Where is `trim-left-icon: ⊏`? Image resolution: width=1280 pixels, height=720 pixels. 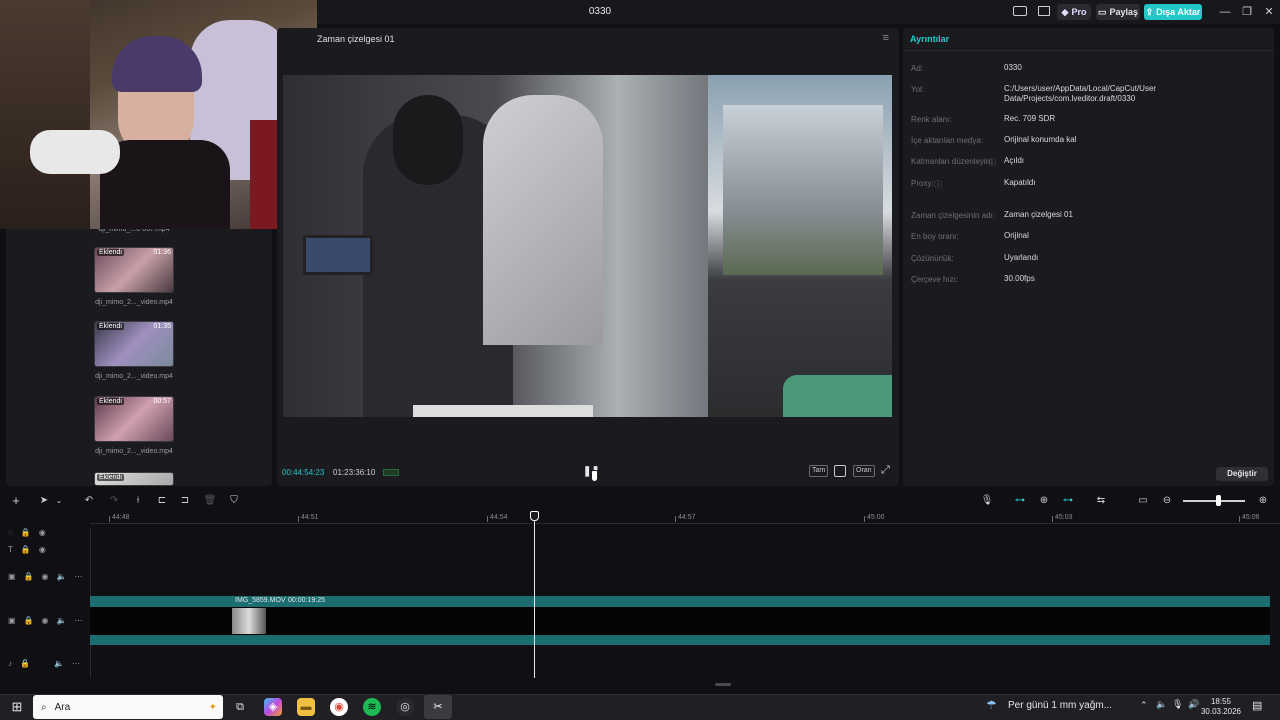 trim-left-icon: ⊏ is located at coordinates (162, 501).